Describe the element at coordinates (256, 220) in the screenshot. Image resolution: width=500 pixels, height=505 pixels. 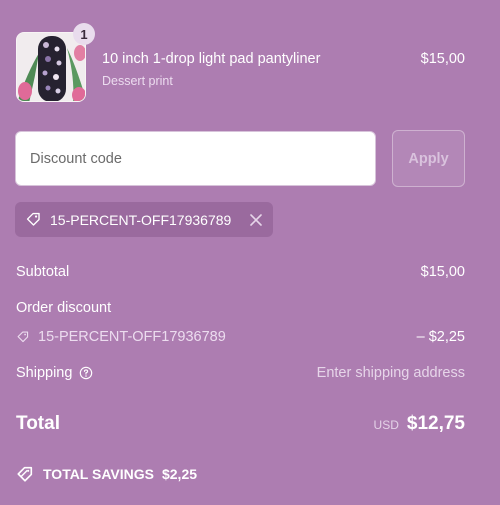
I see `close-icon` at that location.